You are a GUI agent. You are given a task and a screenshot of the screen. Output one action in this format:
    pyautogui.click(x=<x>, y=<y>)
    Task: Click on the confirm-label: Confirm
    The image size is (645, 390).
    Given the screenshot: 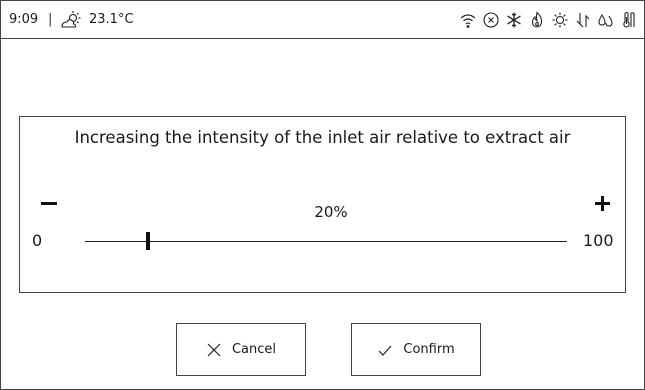 What is the action you would take?
    pyautogui.click(x=429, y=349)
    